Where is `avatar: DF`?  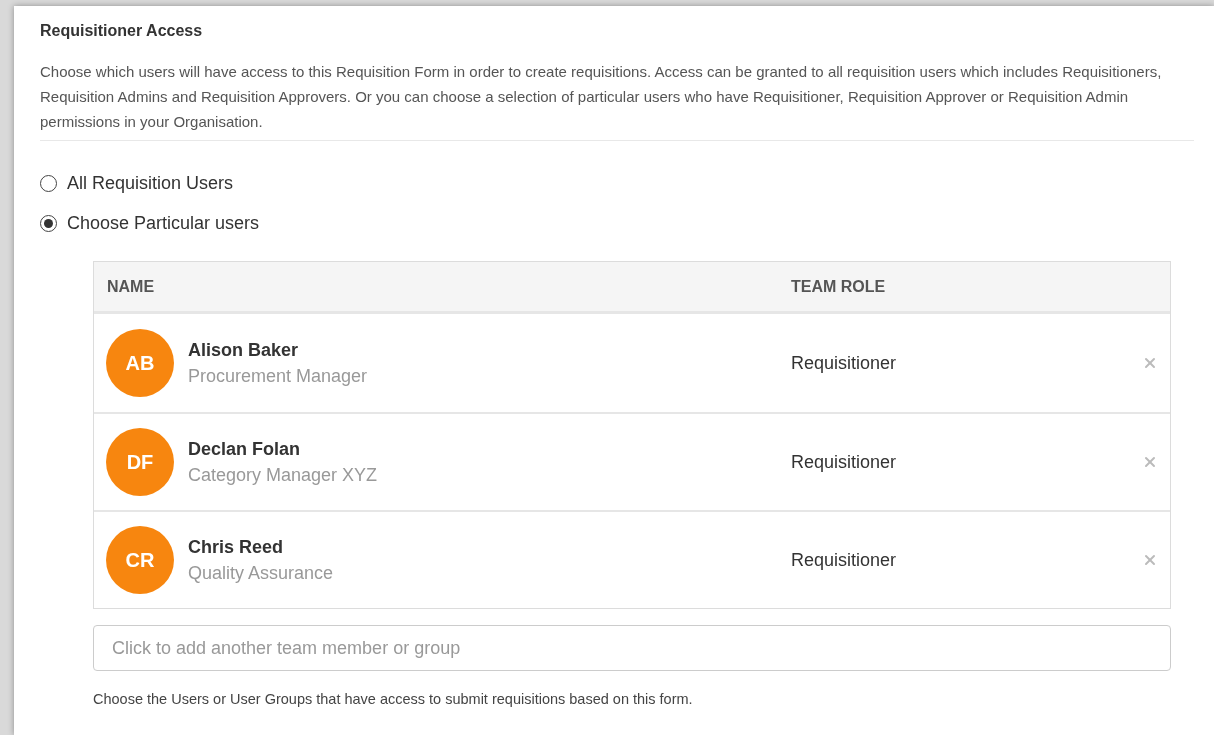 avatar: DF is located at coordinates (140, 462).